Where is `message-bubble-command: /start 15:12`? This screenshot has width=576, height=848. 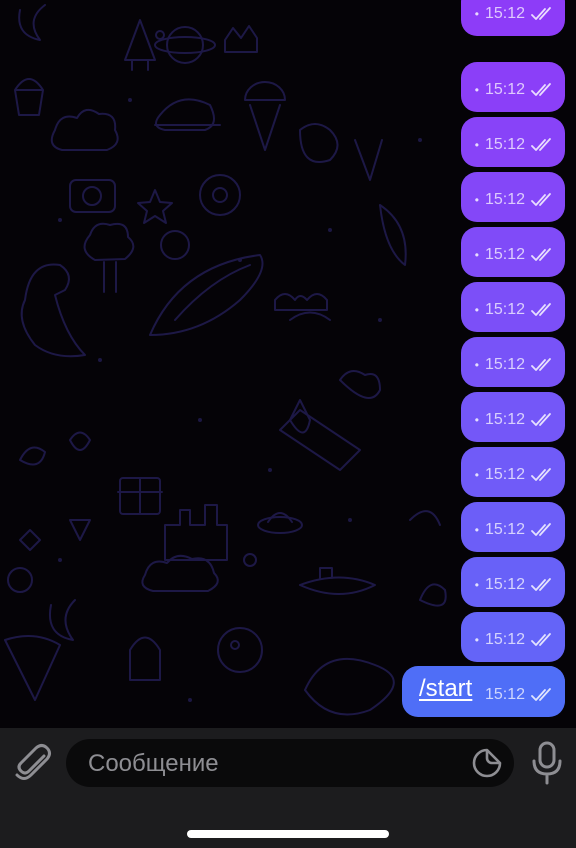 message-bubble-command: /start 15:12 is located at coordinates (483, 691).